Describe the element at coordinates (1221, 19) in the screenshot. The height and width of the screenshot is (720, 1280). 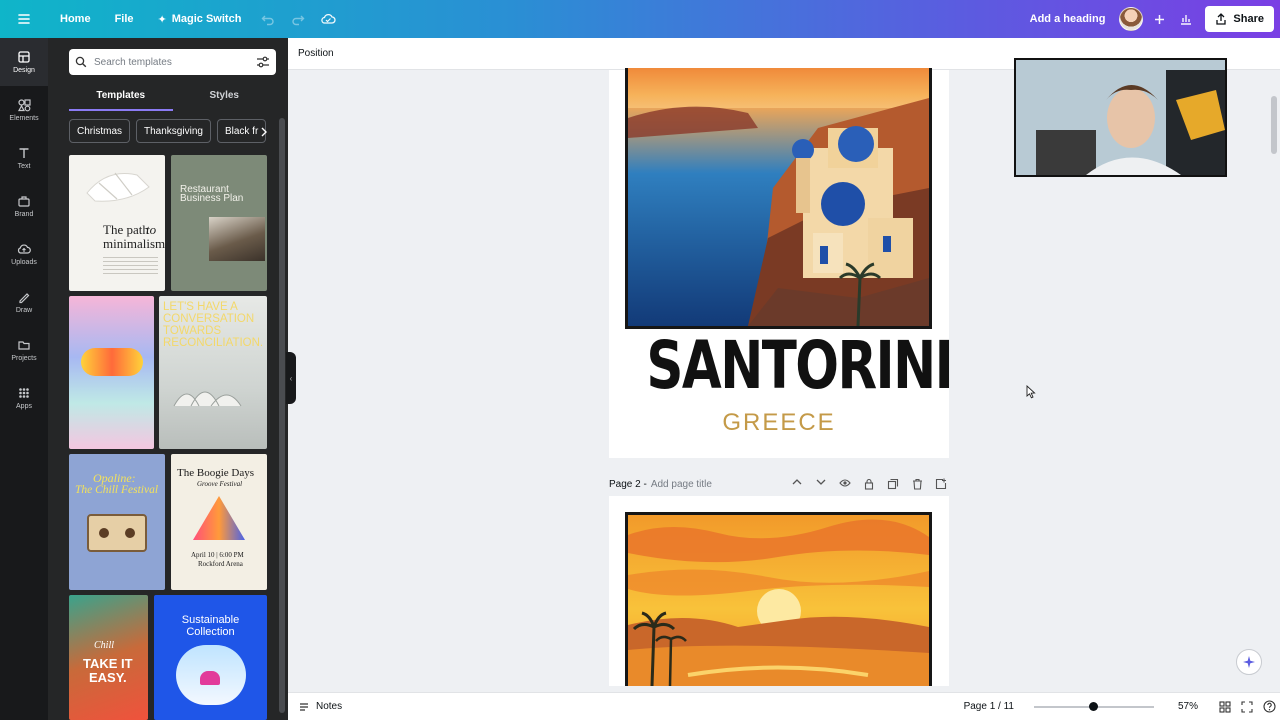
I see `share-icon` at that location.